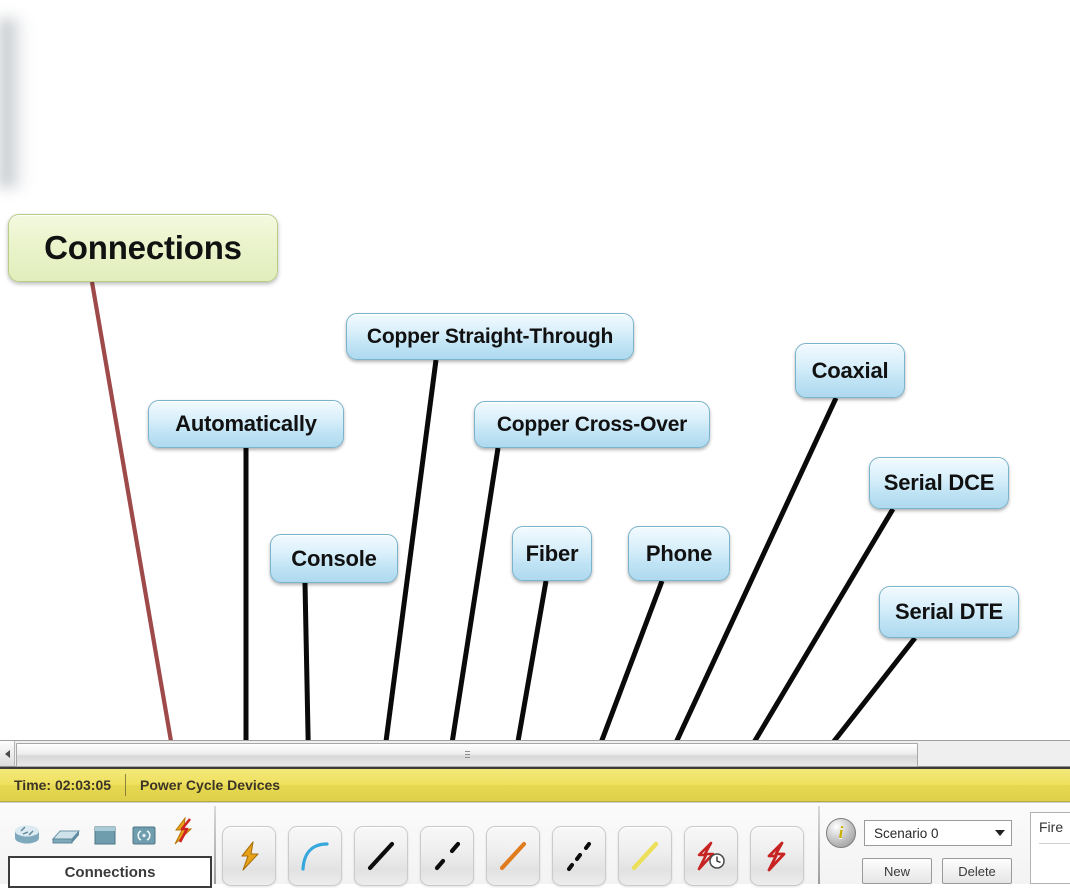 The width and height of the screenshot is (1070, 888). Describe the element at coordinates (819, 845) in the screenshot. I see `scenario-divider` at that location.